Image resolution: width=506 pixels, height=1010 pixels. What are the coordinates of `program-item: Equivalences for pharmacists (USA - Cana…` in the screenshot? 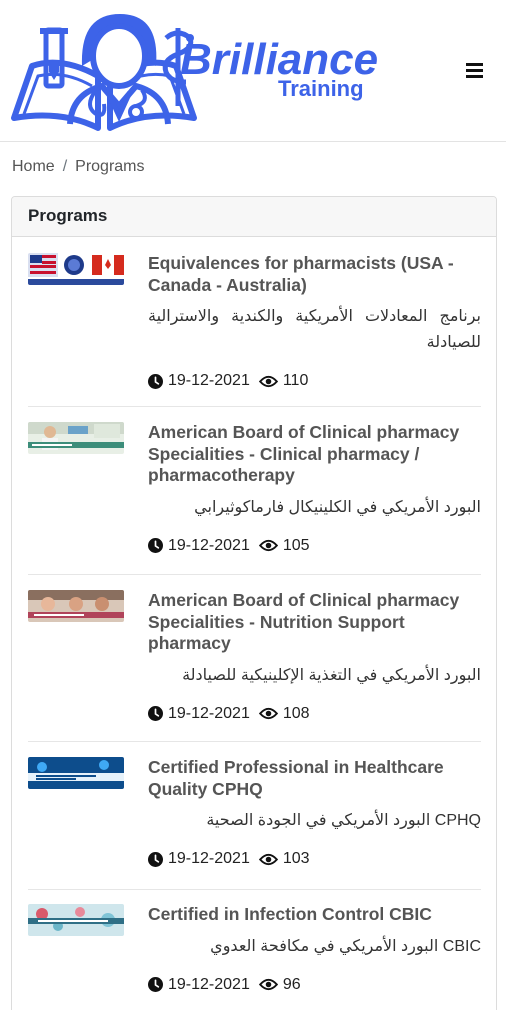 It's located at (254, 330).